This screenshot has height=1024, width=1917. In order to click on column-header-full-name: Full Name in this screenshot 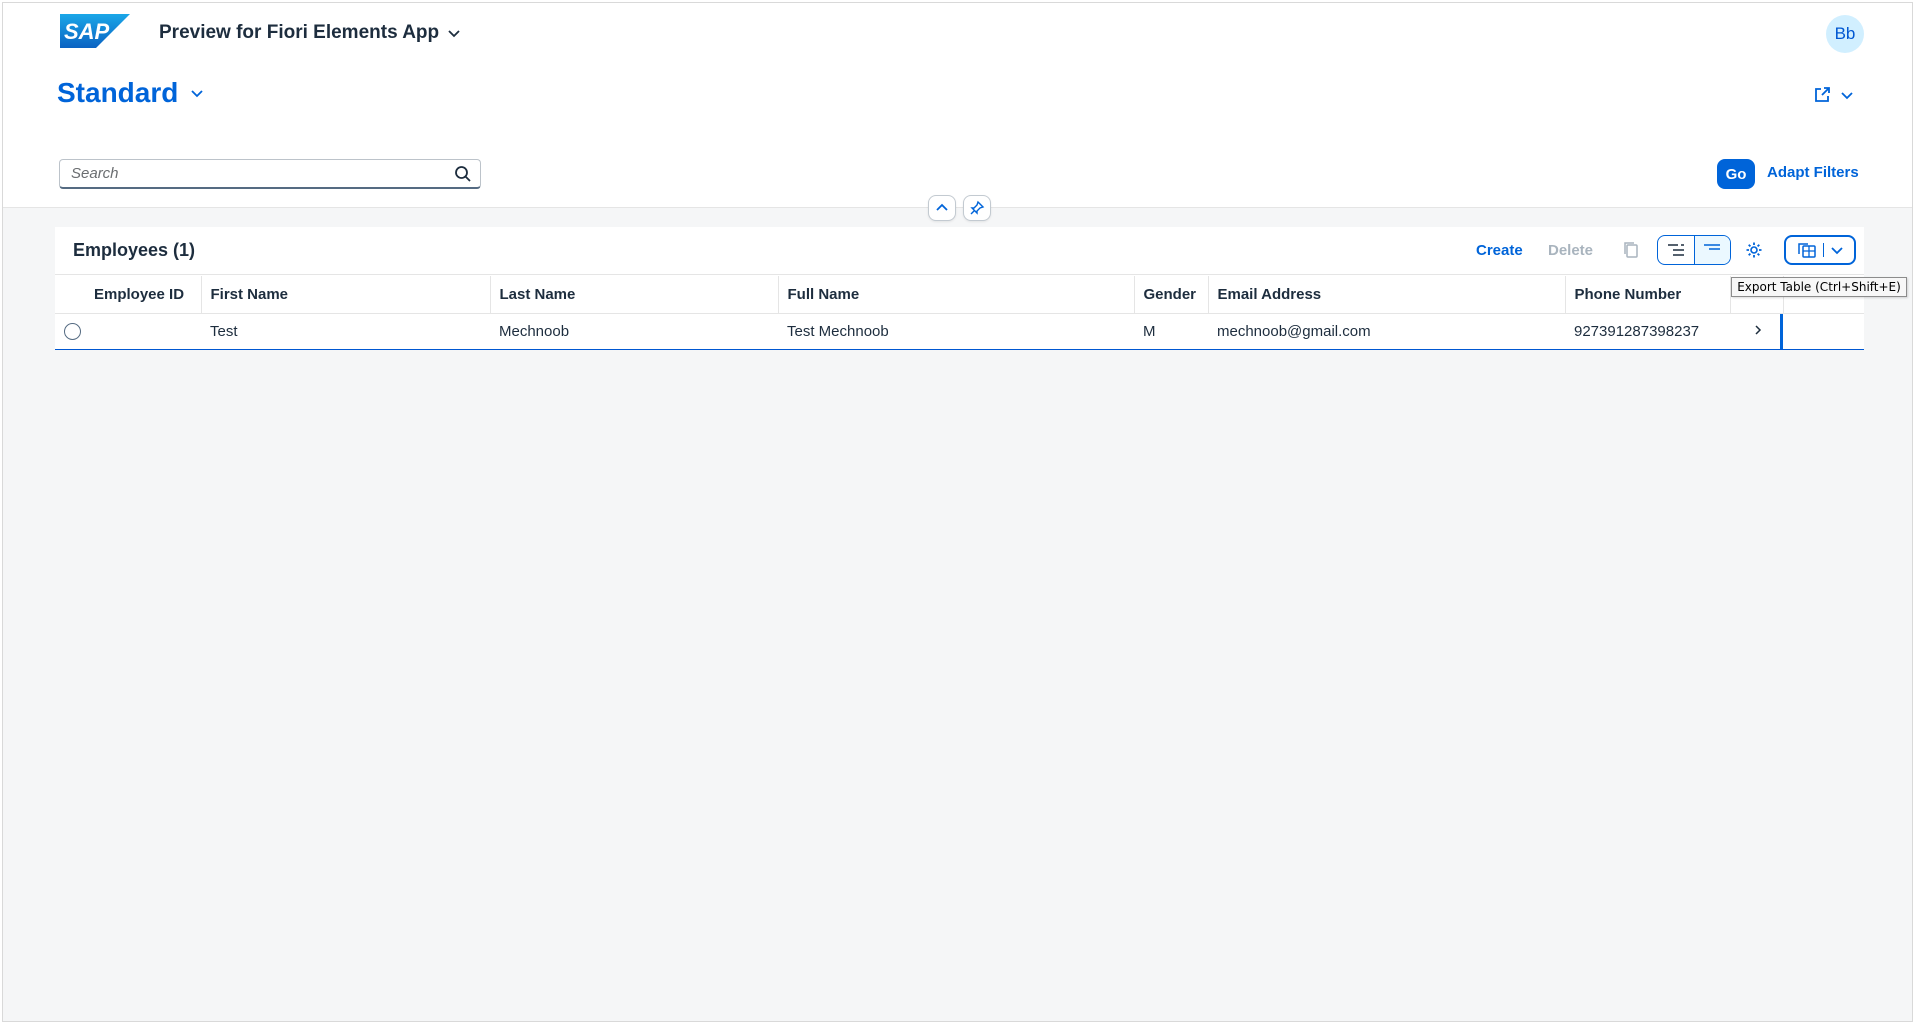, I will do `click(956, 295)`.